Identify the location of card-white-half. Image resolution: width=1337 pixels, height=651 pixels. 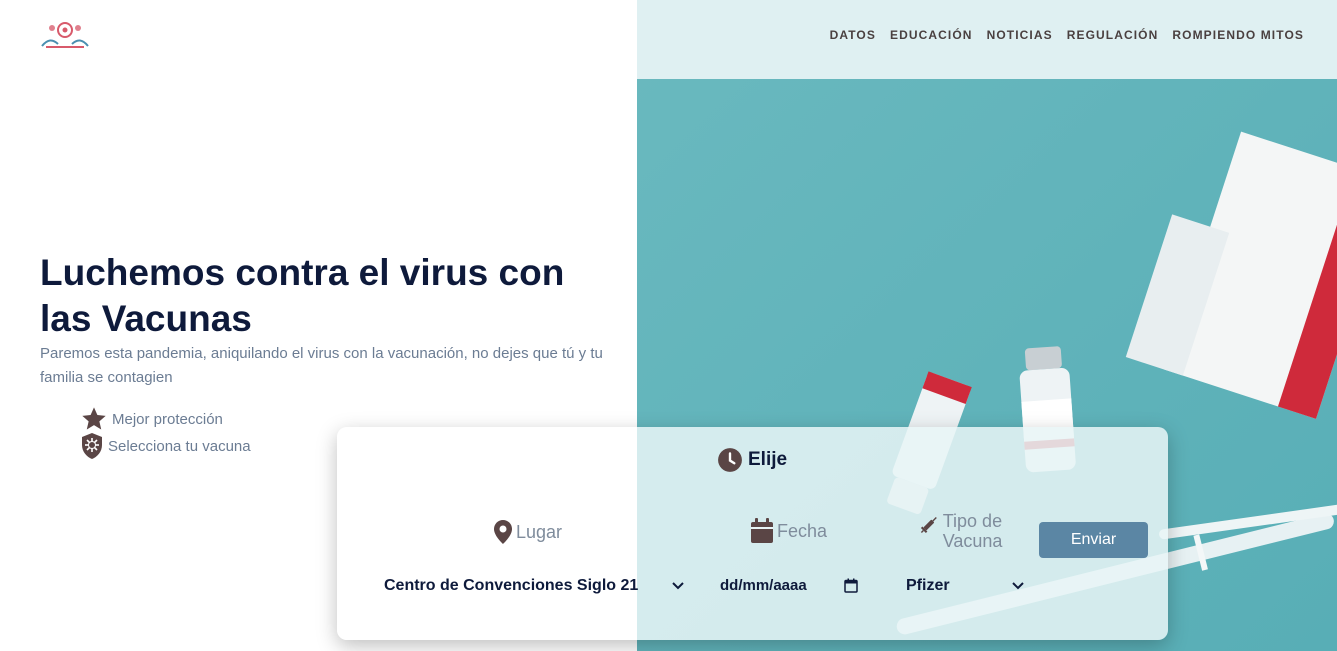
(487, 533).